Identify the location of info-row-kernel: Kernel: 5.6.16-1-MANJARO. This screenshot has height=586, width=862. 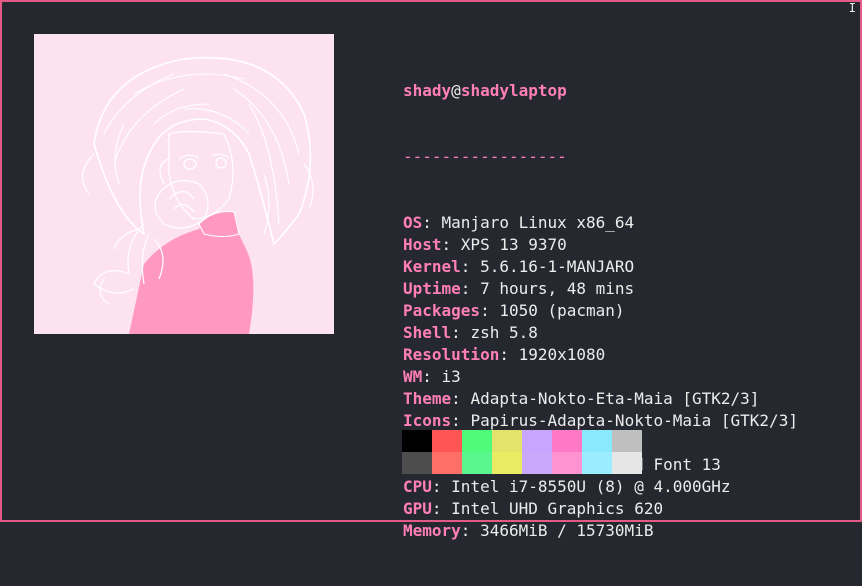
(600, 267).